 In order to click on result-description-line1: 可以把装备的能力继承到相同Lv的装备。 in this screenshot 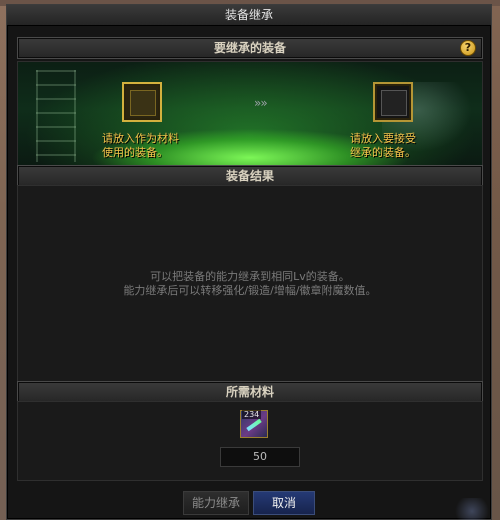, I will do `click(250, 276)`.